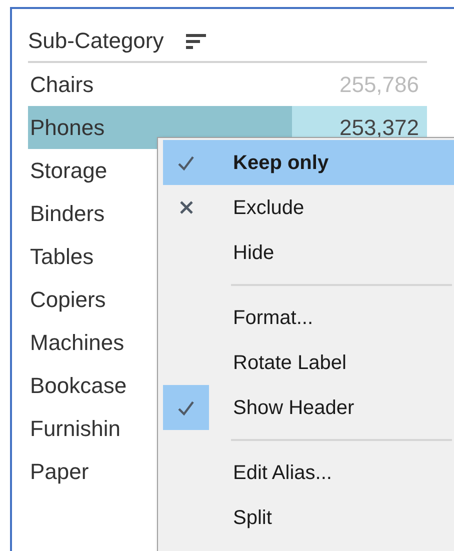  What do you see at coordinates (308, 362) in the screenshot?
I see `menu-item: Rotate Label` at bounding box center [308, 362].